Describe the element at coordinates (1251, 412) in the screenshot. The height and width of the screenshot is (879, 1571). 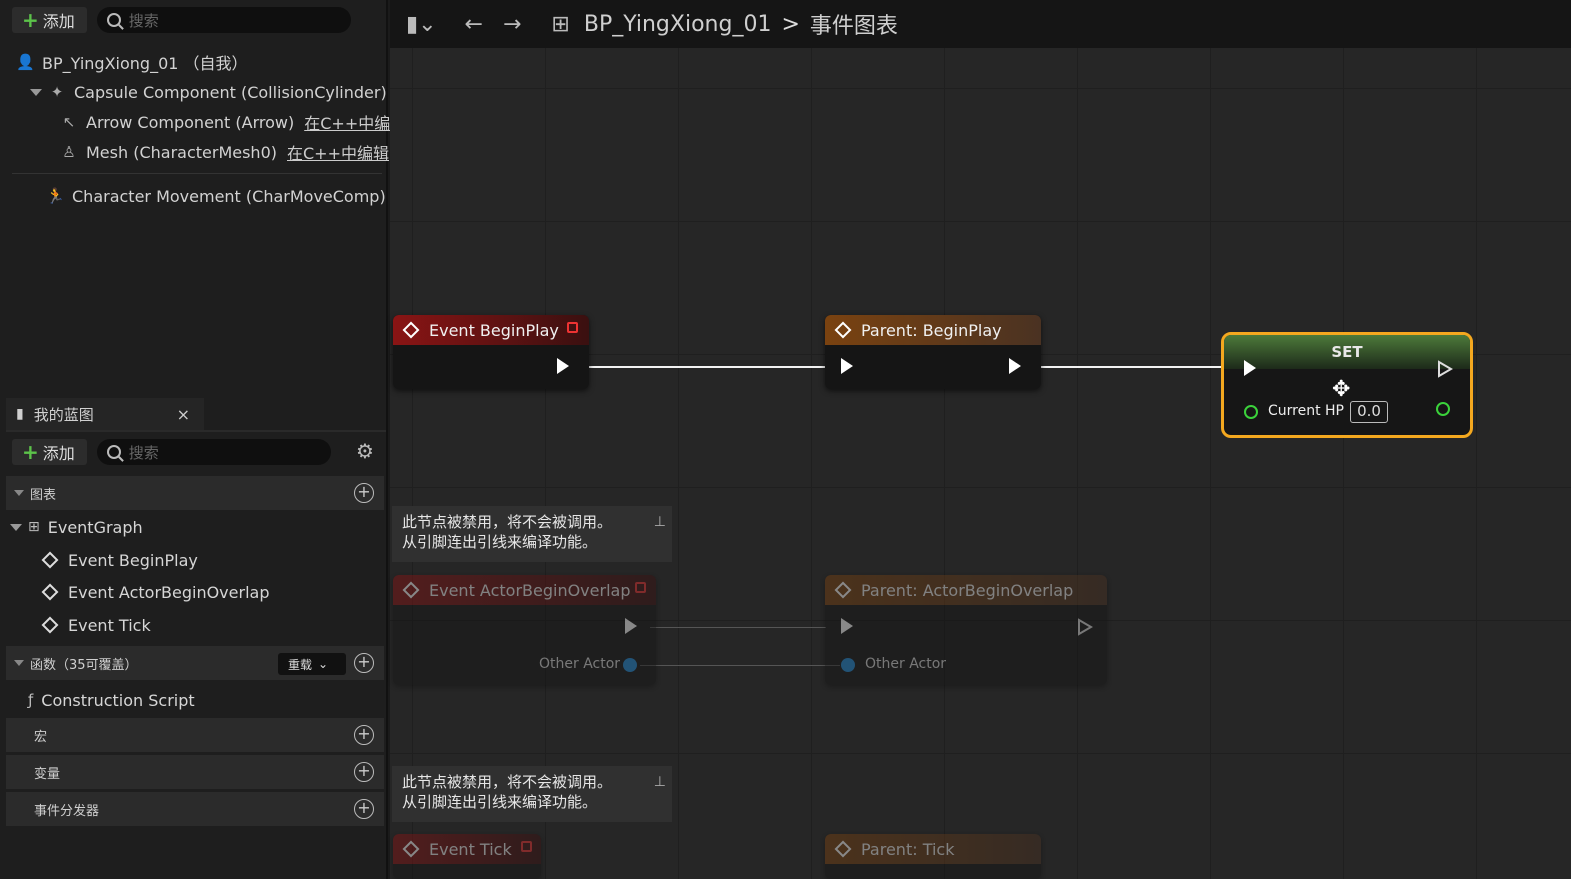
I see `float-in-pin` at that location.